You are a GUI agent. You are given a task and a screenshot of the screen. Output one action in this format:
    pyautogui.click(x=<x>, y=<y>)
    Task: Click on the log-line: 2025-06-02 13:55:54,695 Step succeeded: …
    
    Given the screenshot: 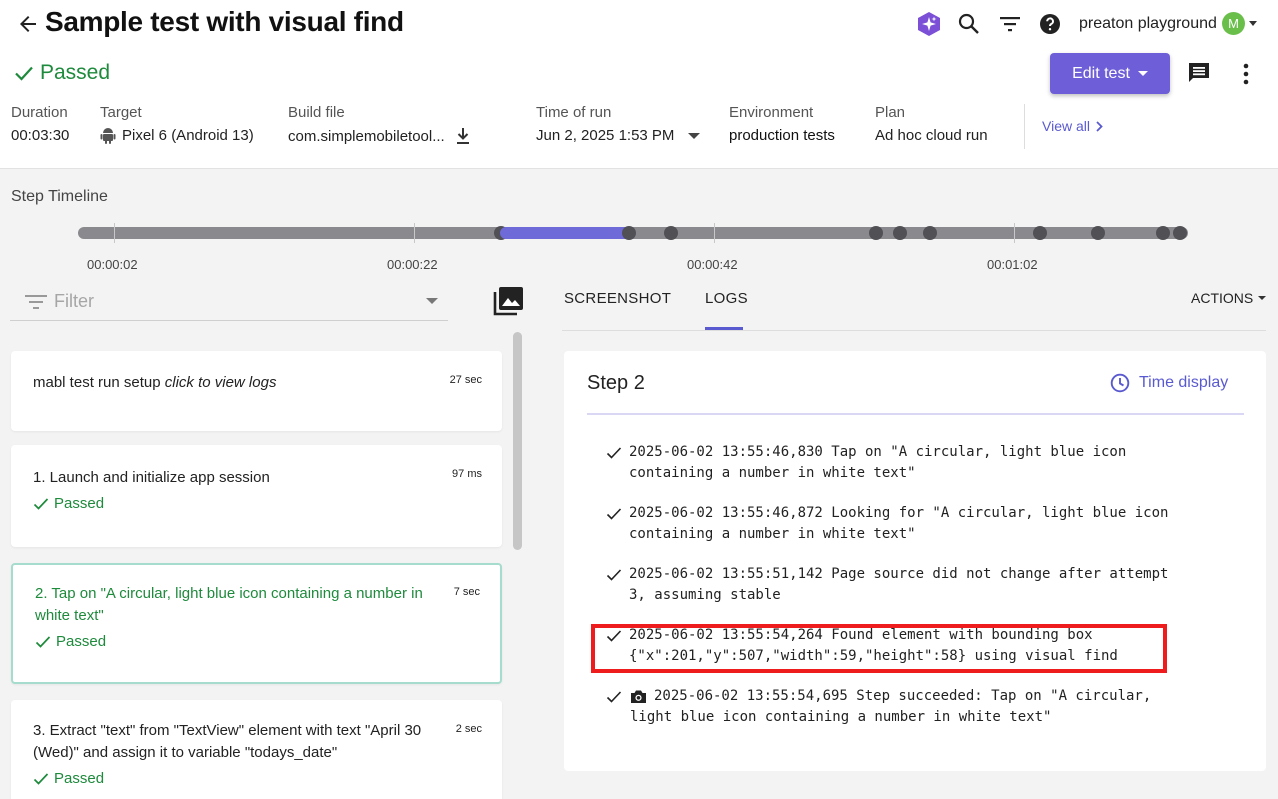 What is the action you would take?
    pyautogui.click(x=903, y=696)
    